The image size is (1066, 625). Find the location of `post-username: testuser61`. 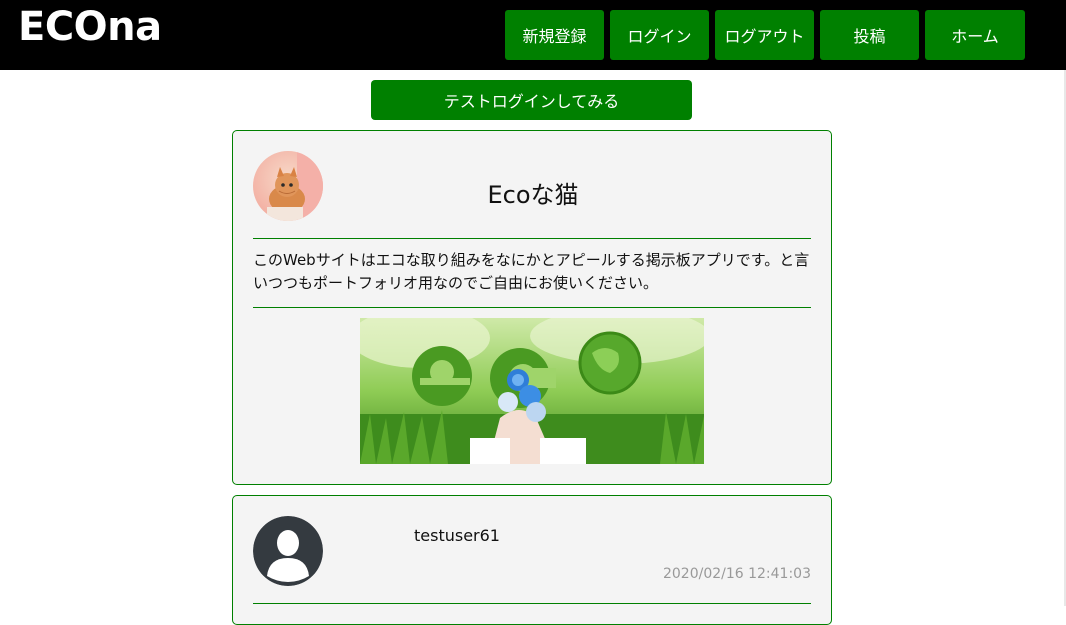

post-username: testuser61 is located at coordinates (457, 535).